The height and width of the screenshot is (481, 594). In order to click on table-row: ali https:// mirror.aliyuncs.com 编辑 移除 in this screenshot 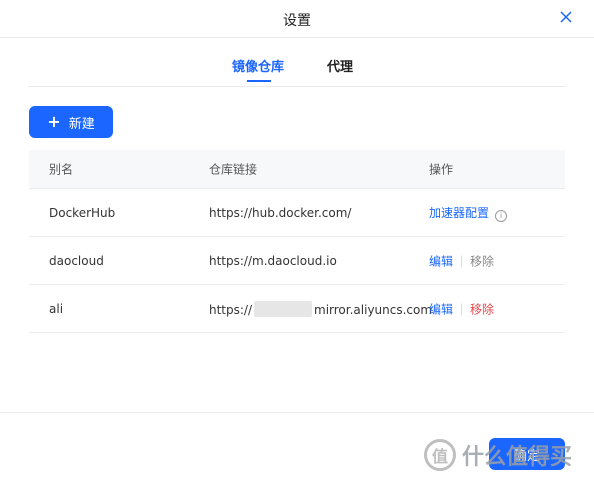, I will do `click(297, 309)`.